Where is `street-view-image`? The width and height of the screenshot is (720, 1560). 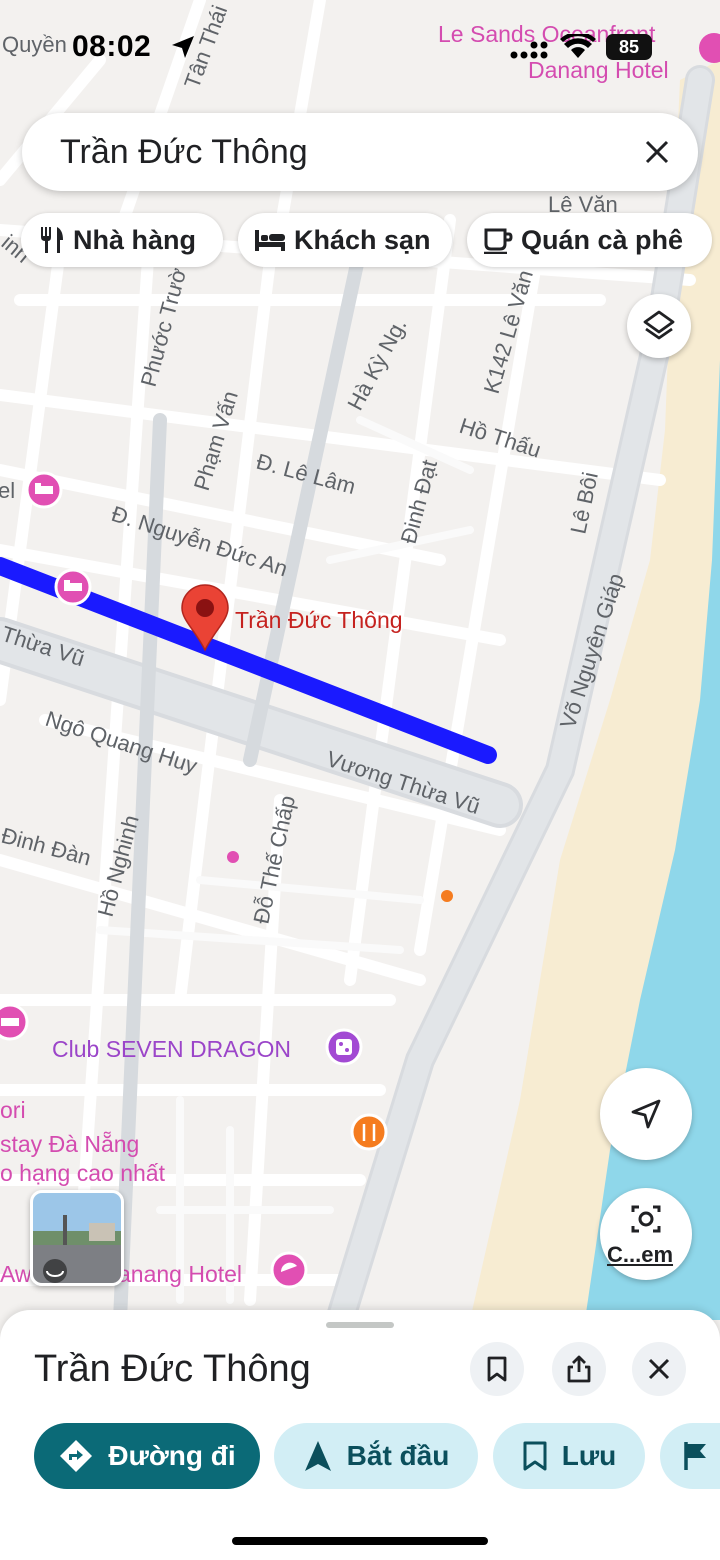
street-view-image is located at coordinates (77, 1238).